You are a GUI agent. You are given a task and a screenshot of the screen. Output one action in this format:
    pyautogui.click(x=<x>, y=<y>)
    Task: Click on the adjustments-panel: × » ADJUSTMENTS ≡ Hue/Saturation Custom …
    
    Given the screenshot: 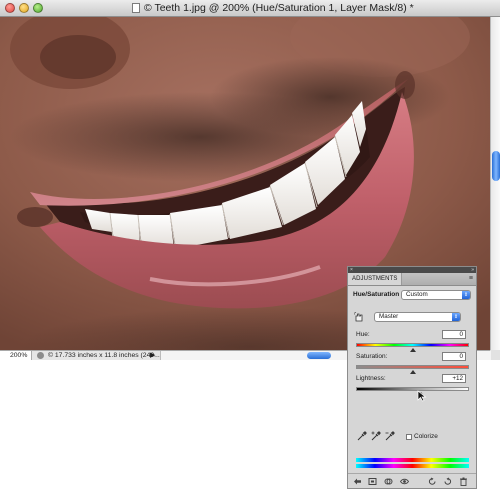 What is the action you would take?
    pyautogui.click(x=412, y=377)
    